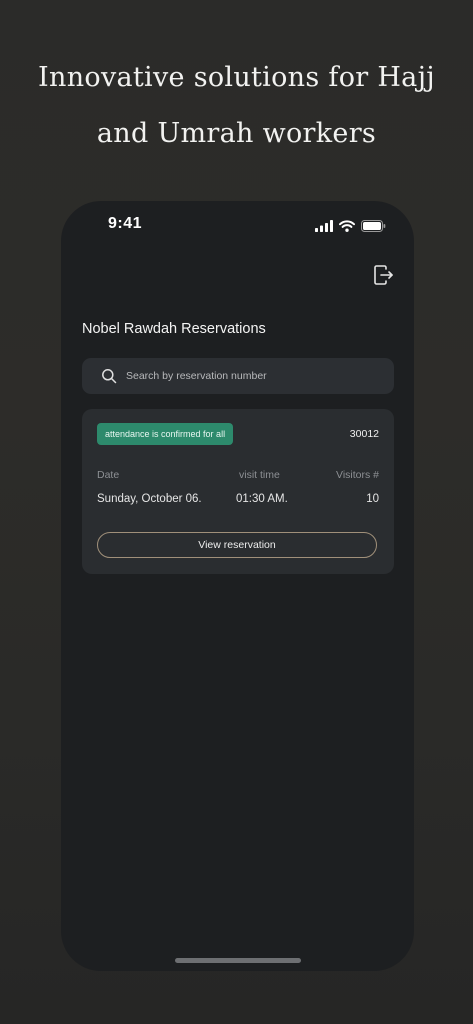 This screenshot has width=473, height=1024. What do you see at coordinates (357, 475) in the screenshot?
I see `visitors-label: Visitors #` at bounding box center [357, 475].